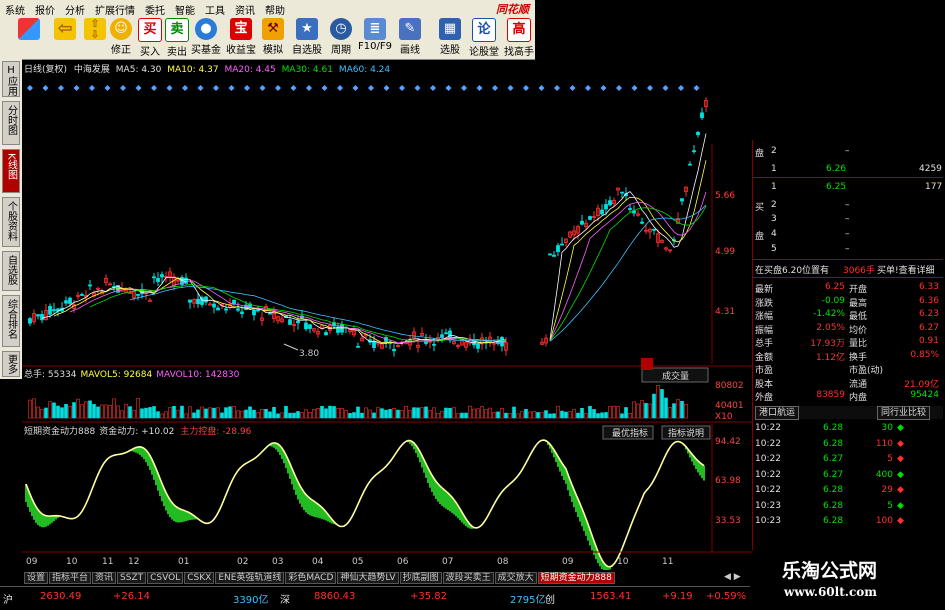 The image size is (945, 610). What do you see at coordinates (930, 169) in the screenshot?
I see `sell-volume: 4259` at bounding box center [930, 169].